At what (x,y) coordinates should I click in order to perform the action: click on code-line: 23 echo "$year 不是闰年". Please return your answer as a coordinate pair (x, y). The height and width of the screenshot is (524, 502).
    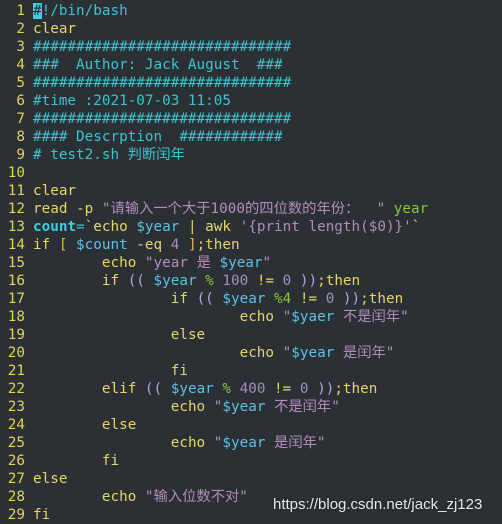
    Looking at the image, I should click on (251, 407).